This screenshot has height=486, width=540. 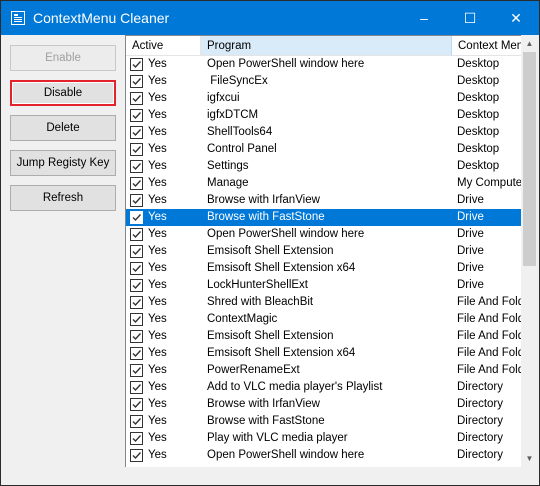 I want to click on enable-button: Enable, so click(x=63, y=58).